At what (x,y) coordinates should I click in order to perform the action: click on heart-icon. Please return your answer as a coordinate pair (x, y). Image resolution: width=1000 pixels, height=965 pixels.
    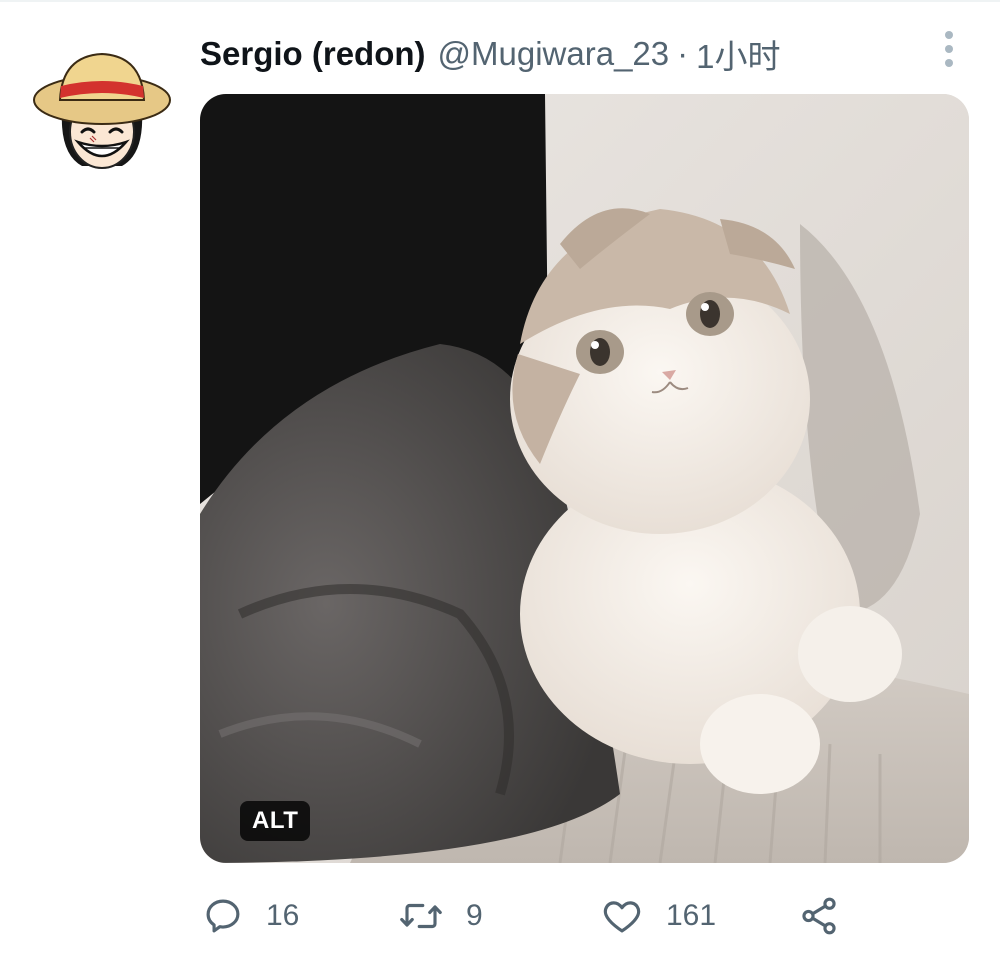
    Looking at the image, I should click on (622, 917).